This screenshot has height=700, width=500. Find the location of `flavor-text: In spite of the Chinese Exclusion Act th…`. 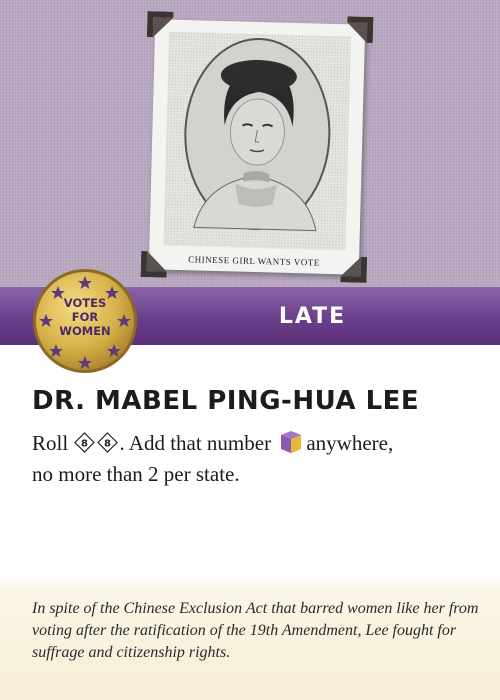

flavor-text: In spite of the Chinese Exclusion Act th… is located at coordinates (255, 630).